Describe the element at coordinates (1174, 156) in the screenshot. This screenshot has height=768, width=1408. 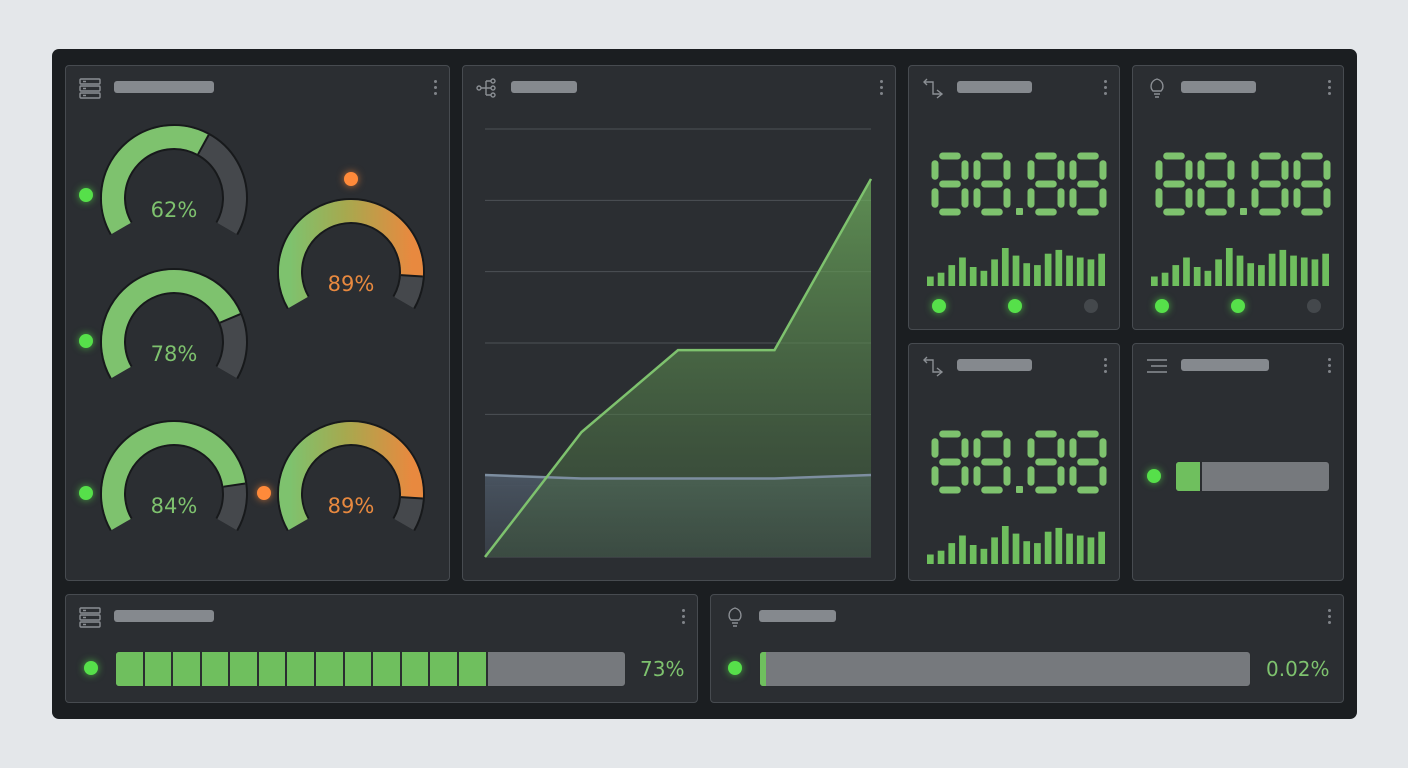
I see `digital-display-2-readout-digit-0-seg-a` at that location.